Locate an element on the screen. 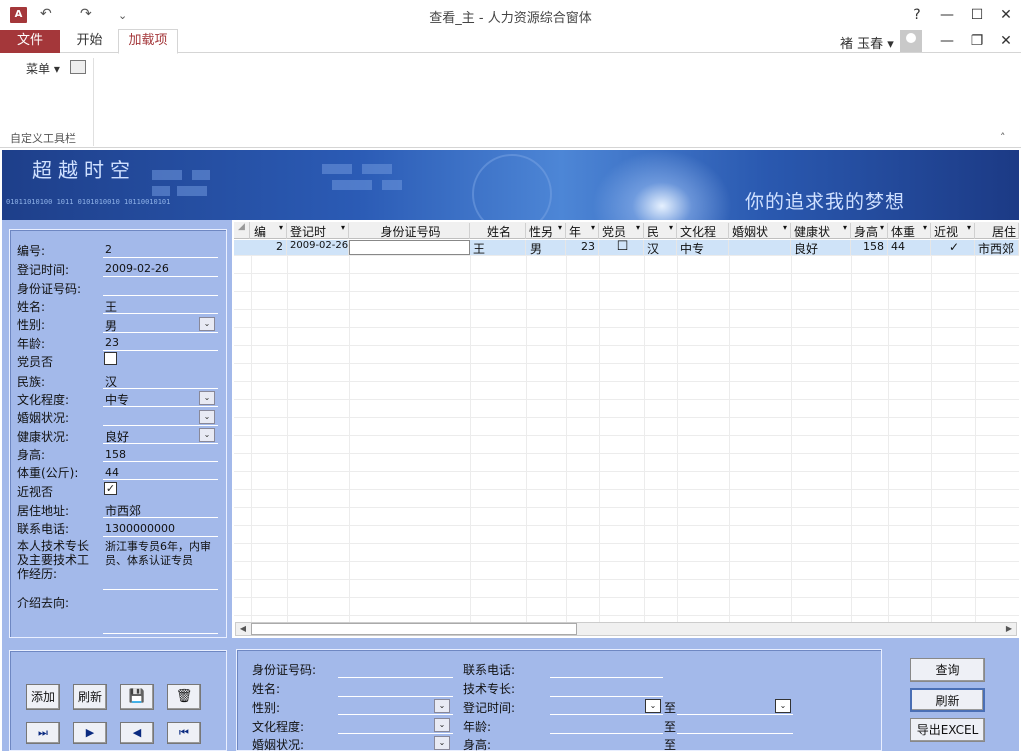  next-record-icon: ▶ is located at coordinates (90, 733).